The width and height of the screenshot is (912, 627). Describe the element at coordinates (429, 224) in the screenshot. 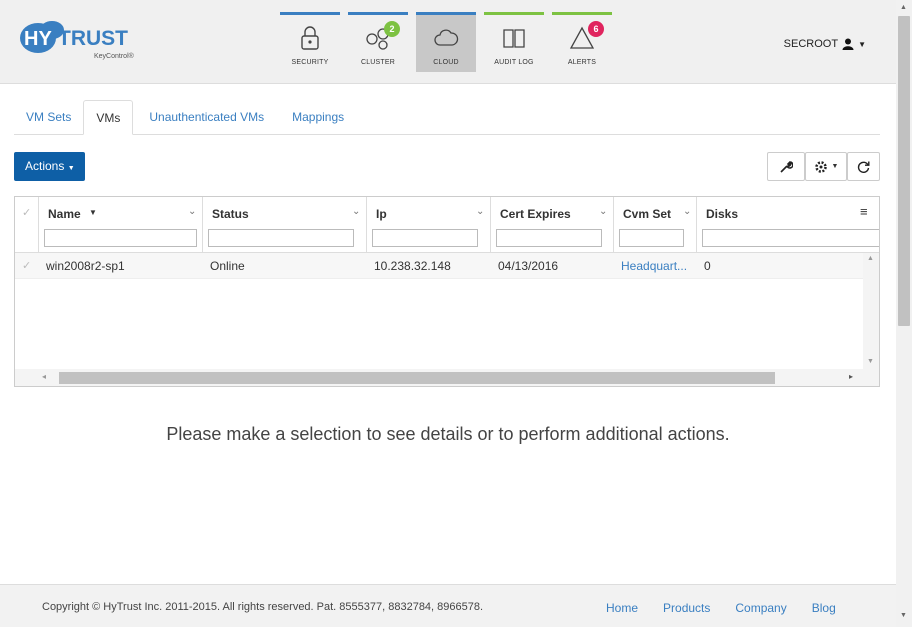

I see `column-header-ip: Ip ⌄` at that location.